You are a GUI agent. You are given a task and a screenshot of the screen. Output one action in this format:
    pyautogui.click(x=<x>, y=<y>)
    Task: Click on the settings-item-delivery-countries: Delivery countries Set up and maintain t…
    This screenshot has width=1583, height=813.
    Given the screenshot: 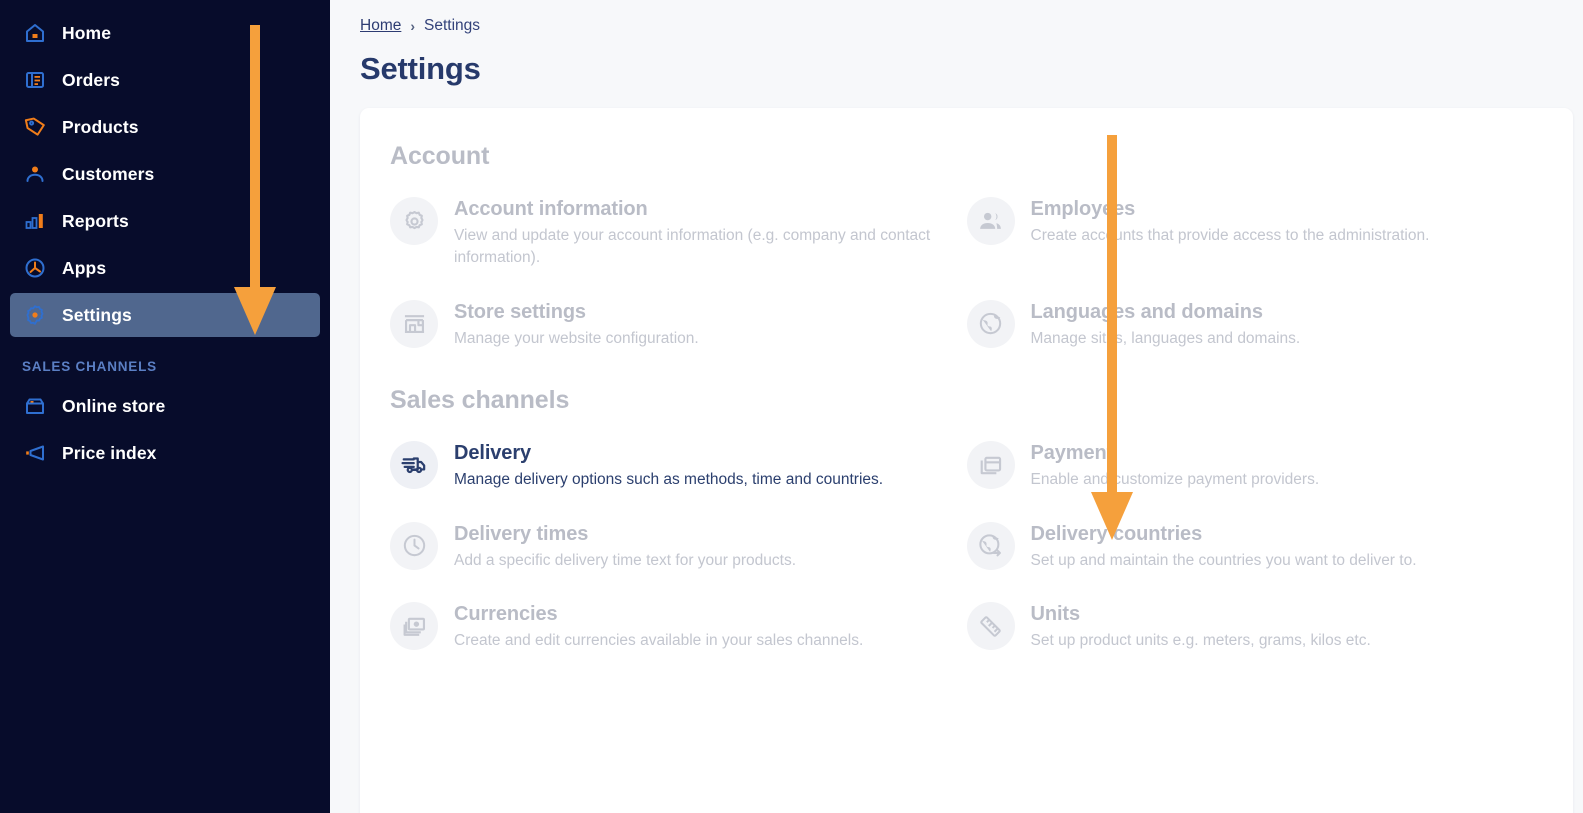 What is the action you would take?
    pyautogui.click(x=1255, y=554)
    